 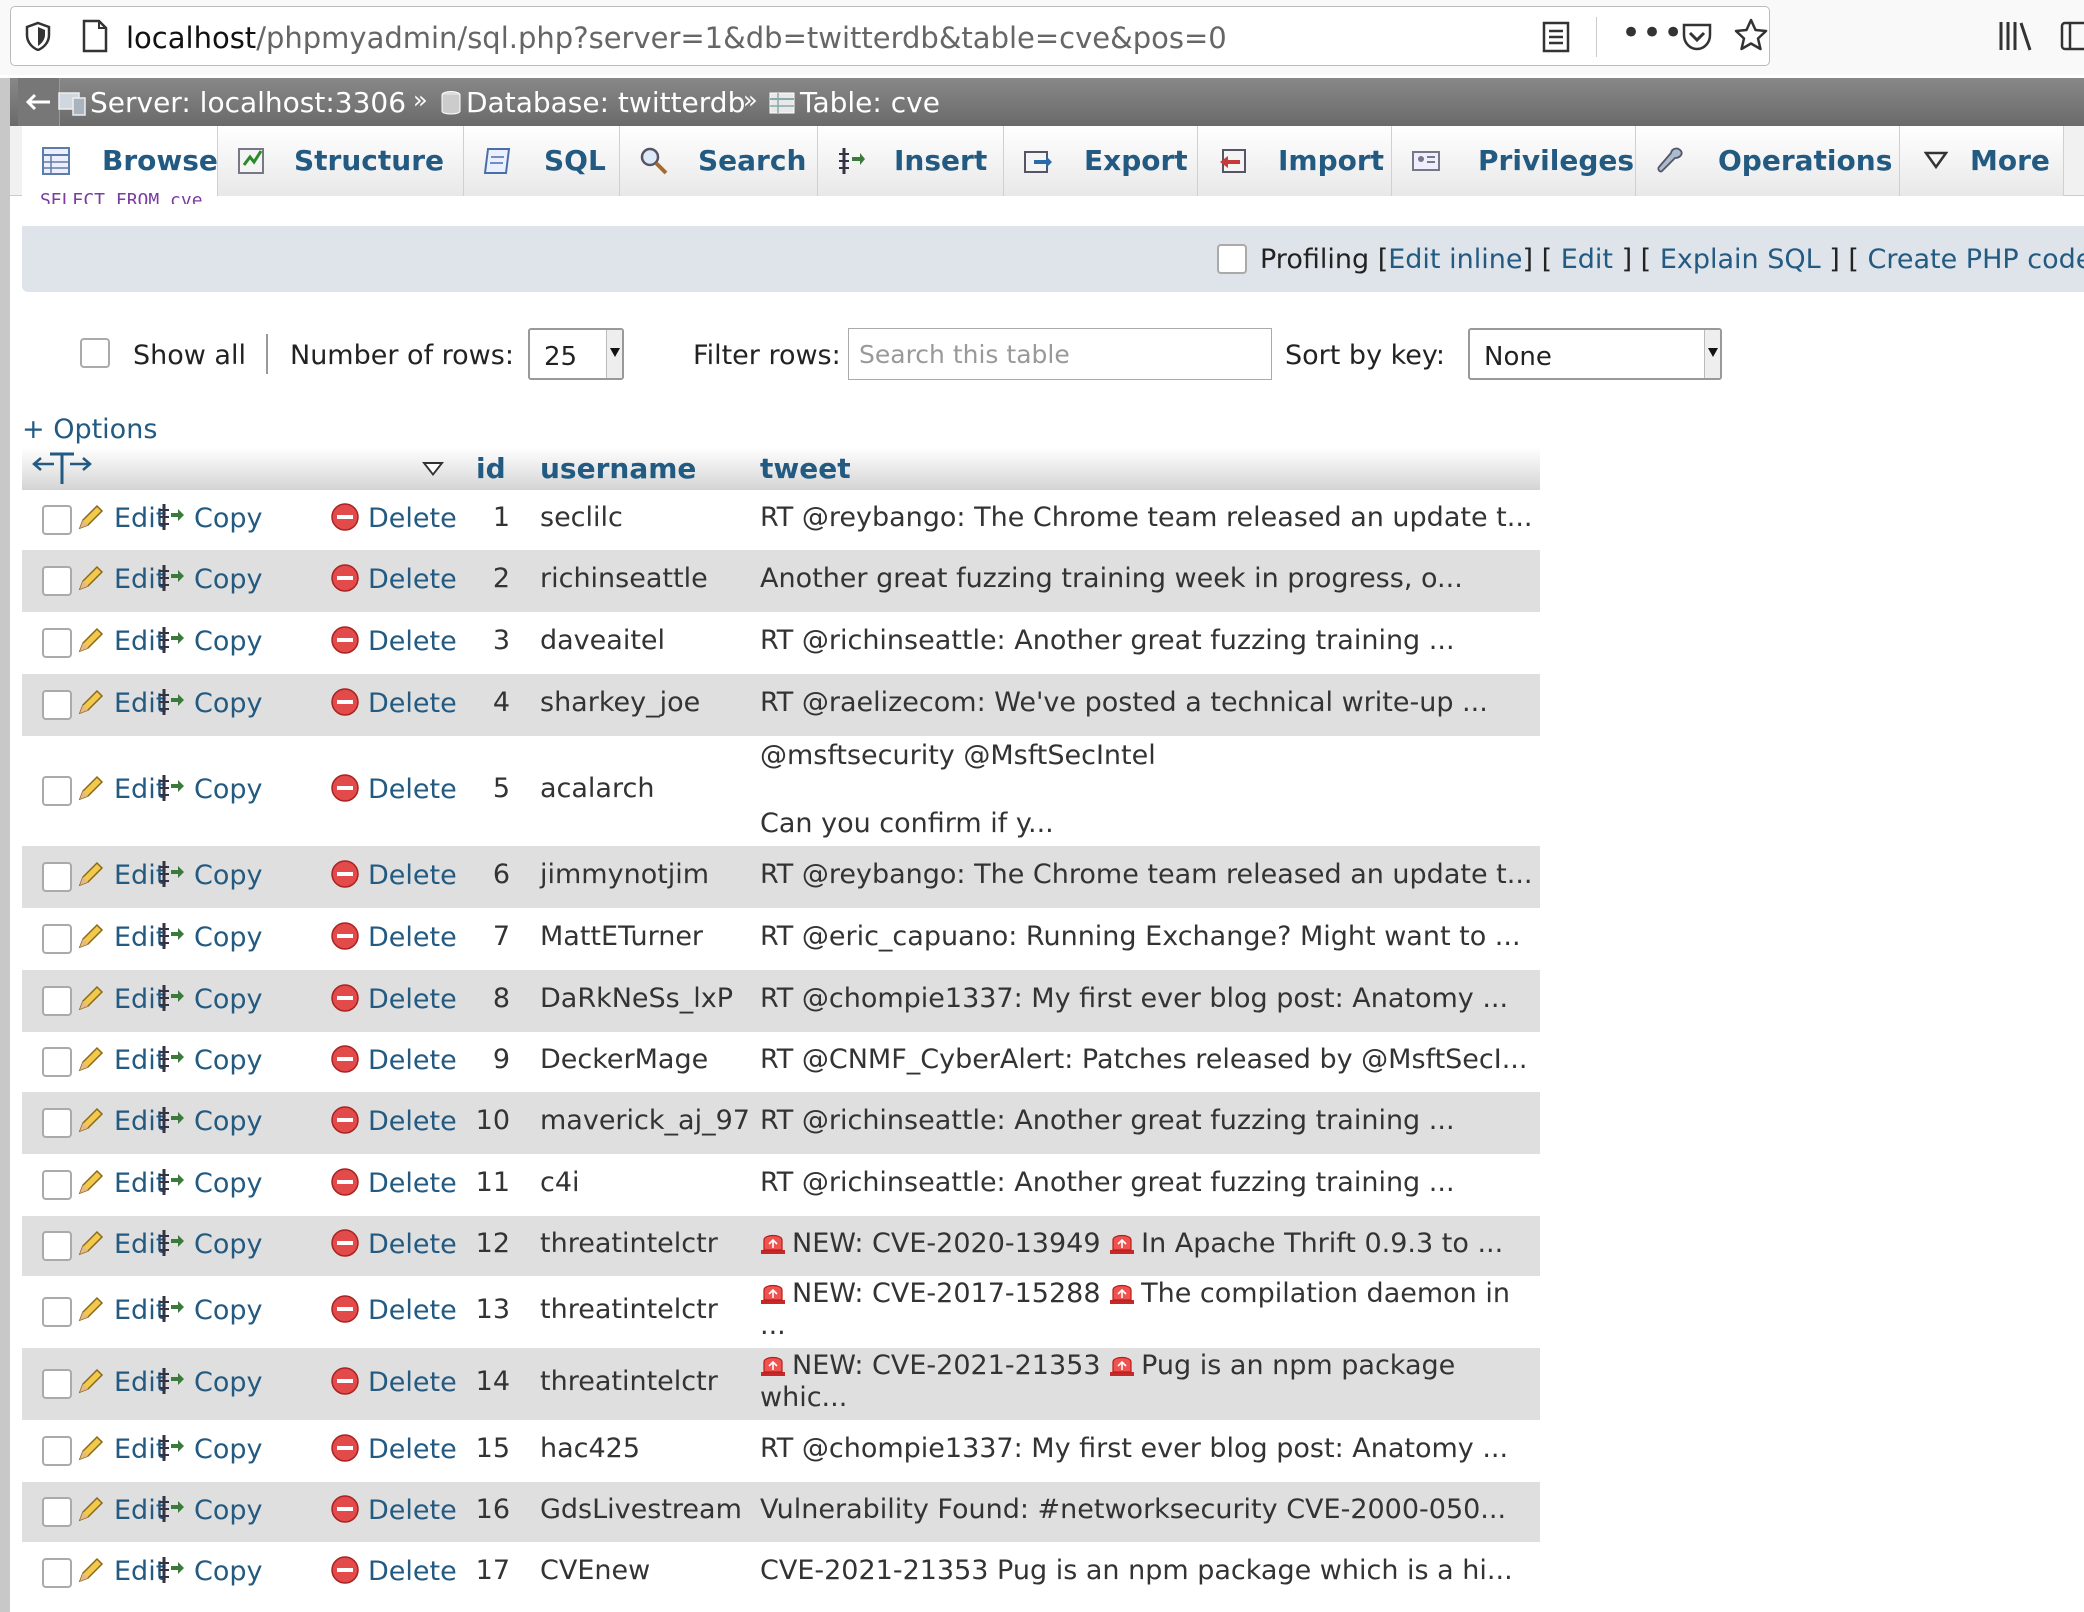 What do you see at coordinates (1556, 37) in the screenshot?
I see `reader-view-icon` at bounding box center [1556, 37].